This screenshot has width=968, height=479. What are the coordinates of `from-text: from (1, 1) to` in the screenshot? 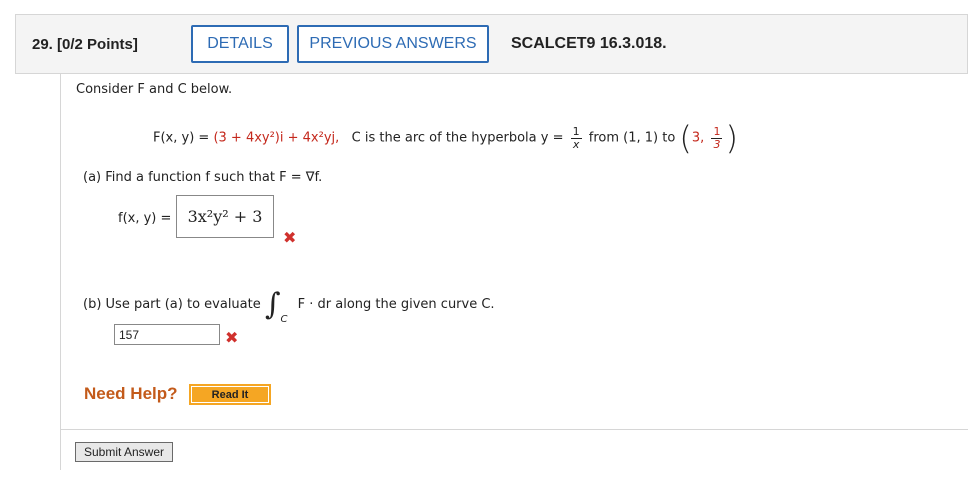 It's located at (632, 138).